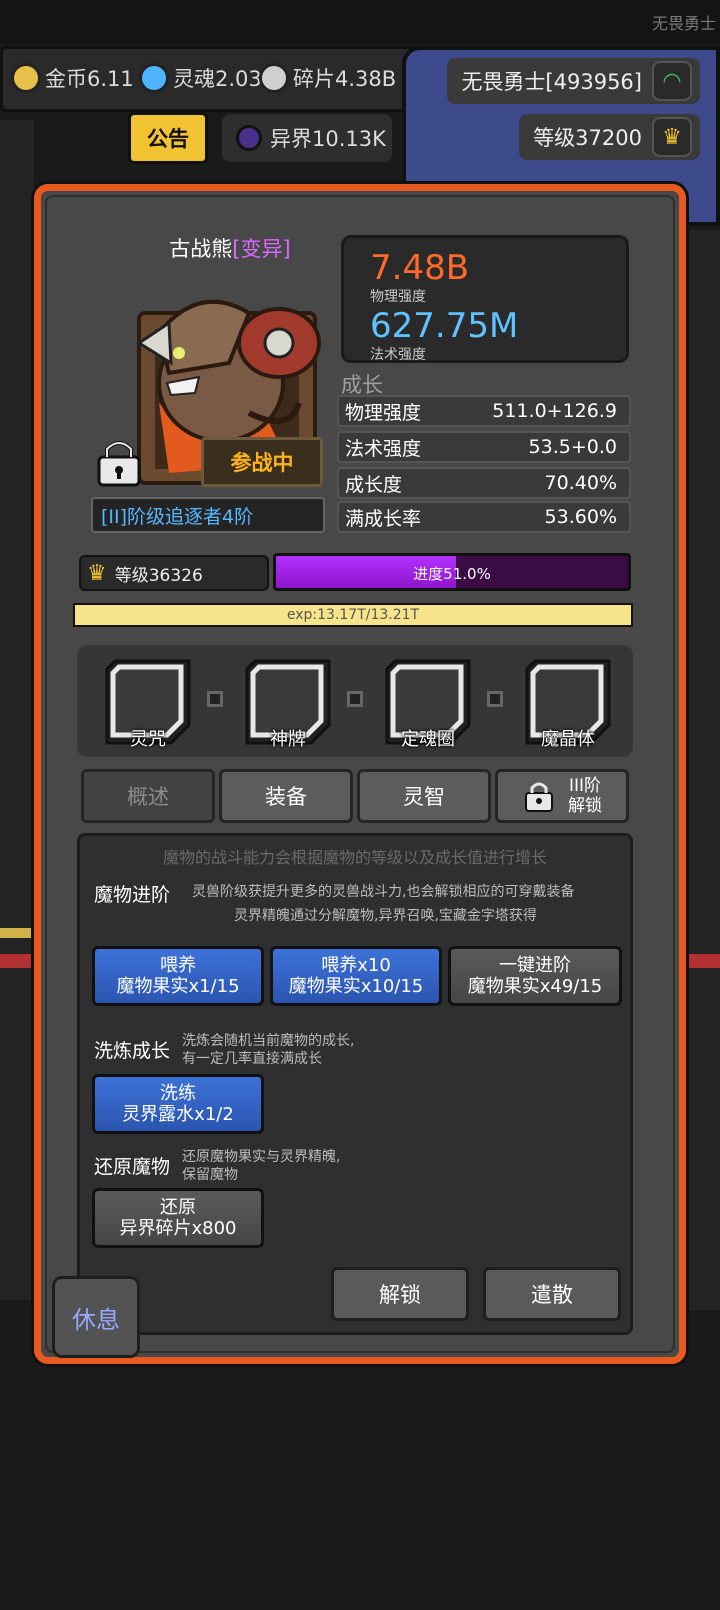 Image resolution: width=720 pixels, height=1610 pixels. I want to click on unlock-button: 解锁, so click(400, 1294).